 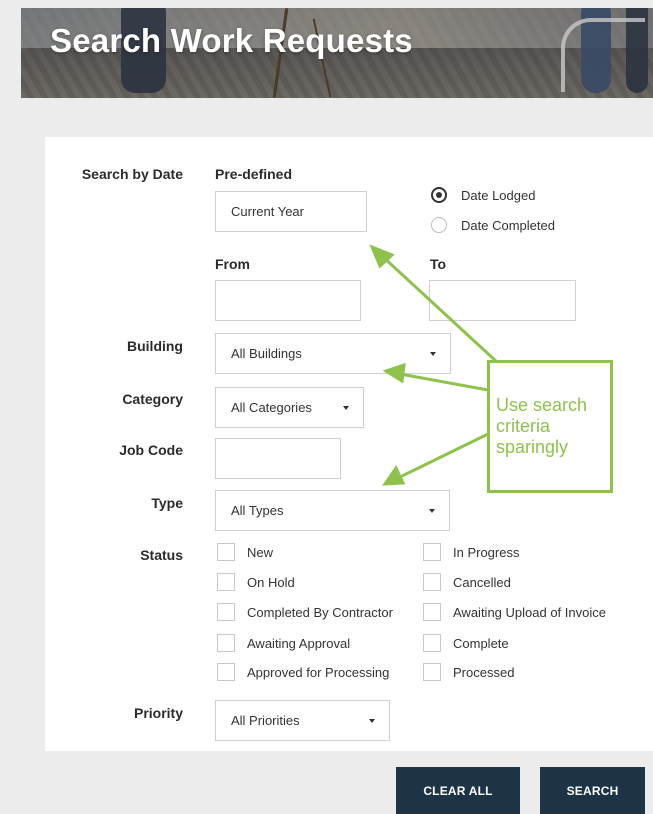 I want to click on status-checkbox-awaiting-approval: Awaiting Approval, so click(x=283, y=643).